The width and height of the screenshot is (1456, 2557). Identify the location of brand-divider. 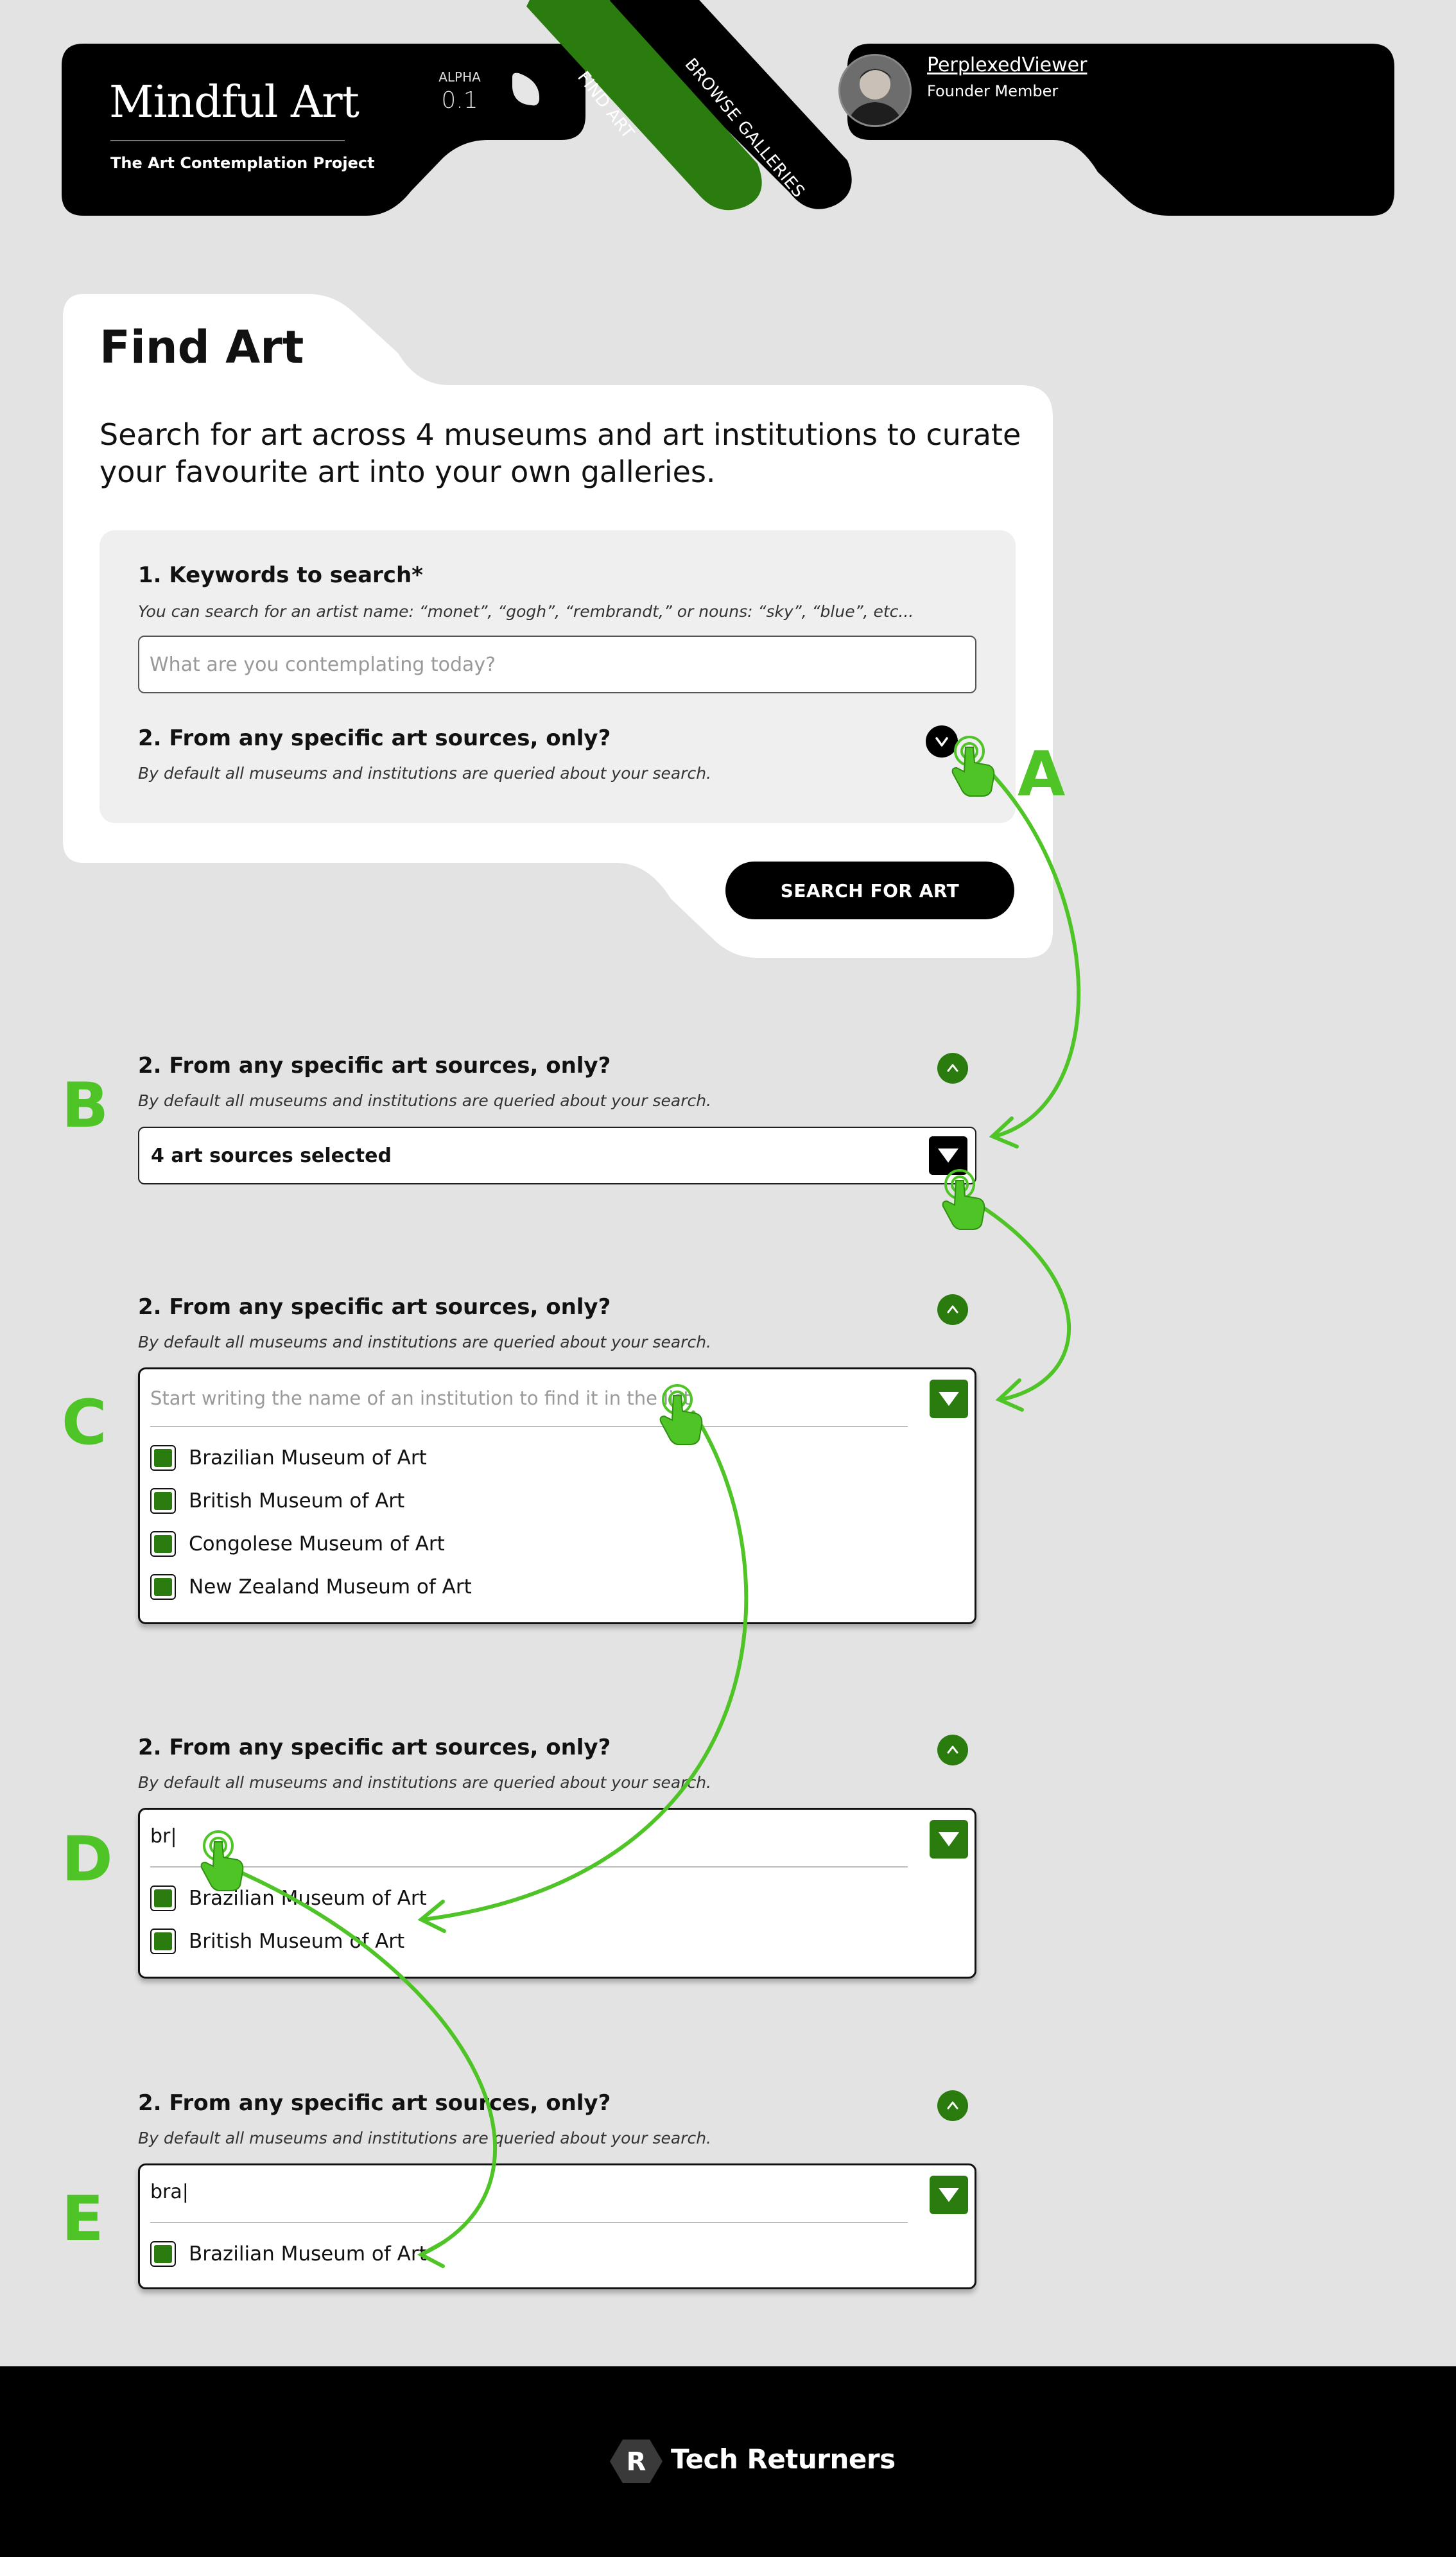
(227, 140).